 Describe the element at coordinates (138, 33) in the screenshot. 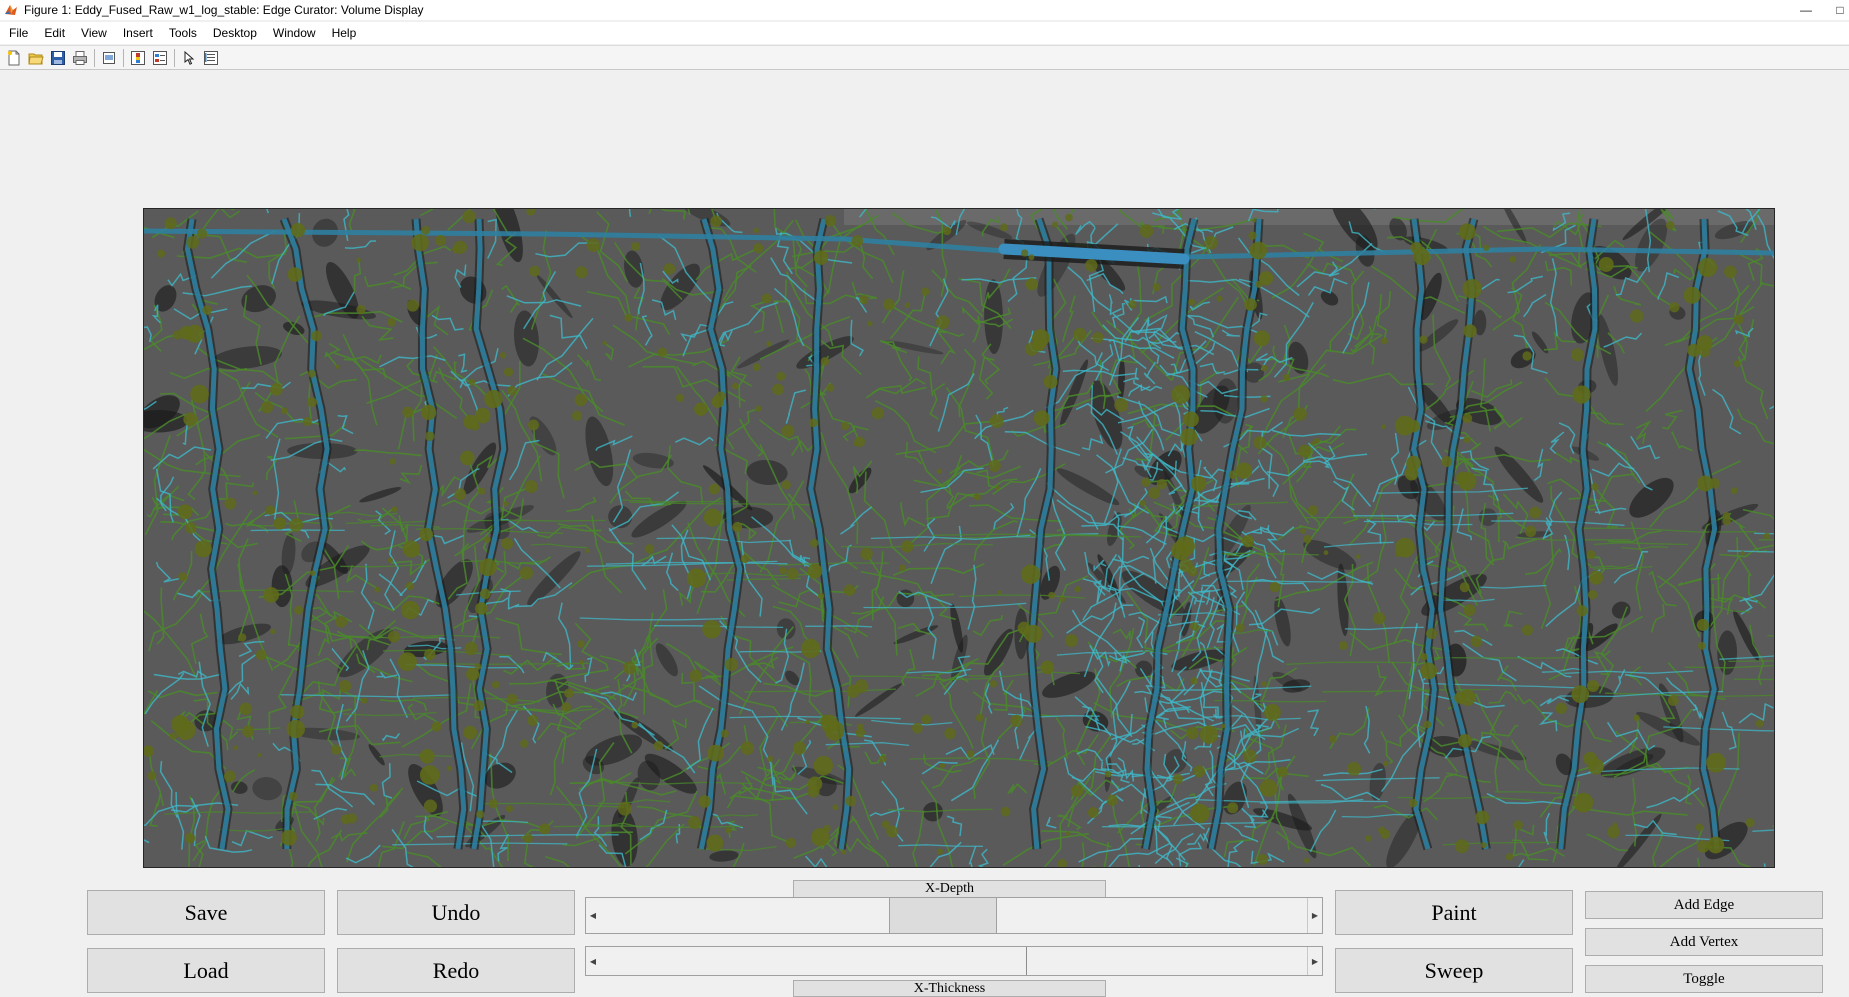

I see `menu-insert: Insert` at that location.